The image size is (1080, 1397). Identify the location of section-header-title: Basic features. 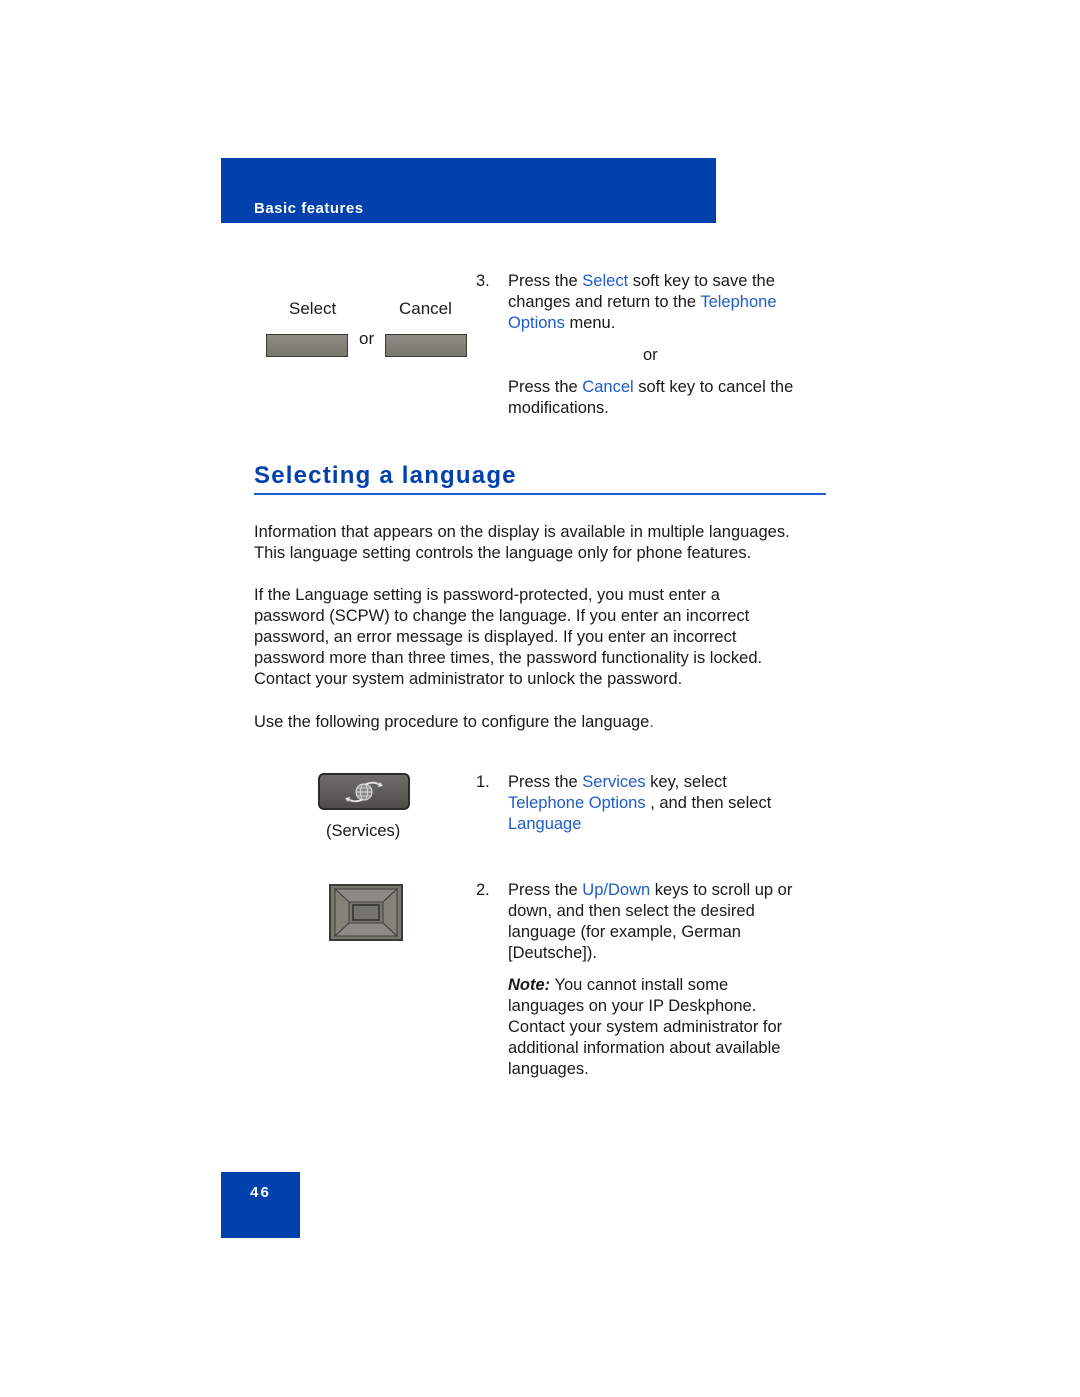
(309, 208).